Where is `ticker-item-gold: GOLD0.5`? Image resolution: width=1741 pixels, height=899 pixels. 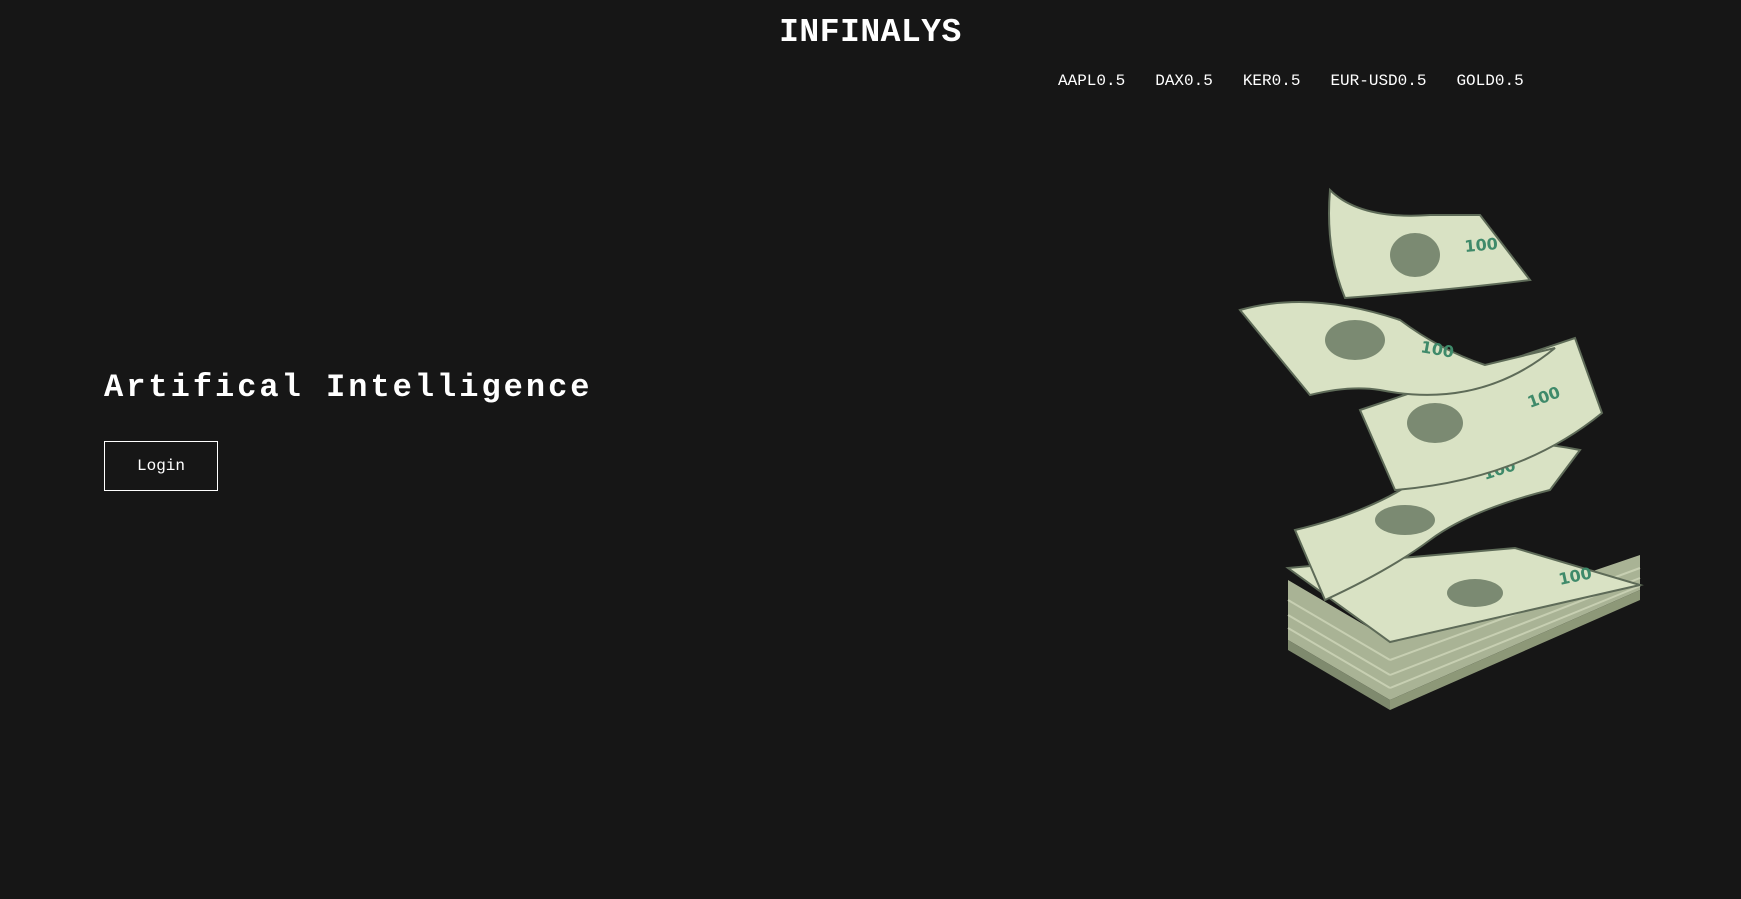
ticker-item-gold: GOLD0.5 is located at coordinates (1489, 81).